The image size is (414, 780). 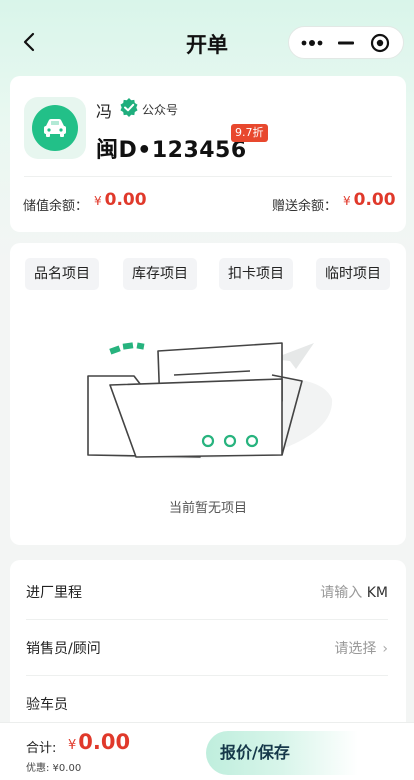 I want to click on verified-badge-icon, so click(x=129, y=107).